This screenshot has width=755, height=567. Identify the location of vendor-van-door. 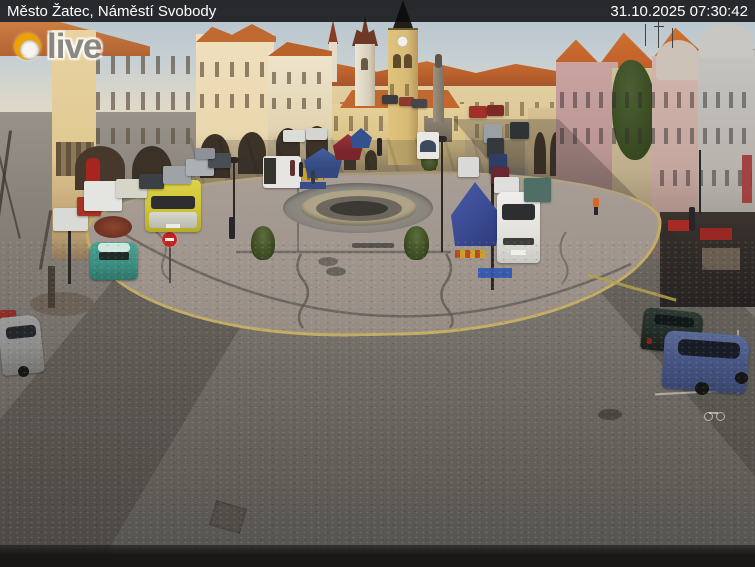
(270, 171).